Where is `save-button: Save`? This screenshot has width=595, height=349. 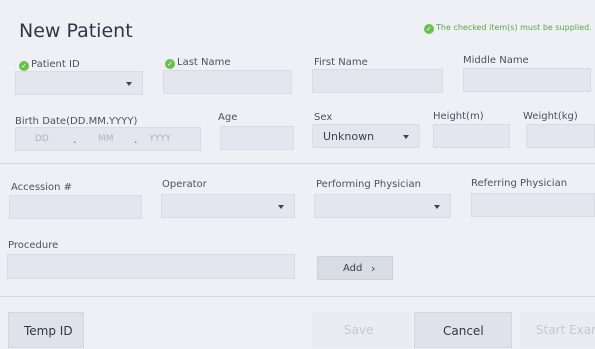
save-button: Save is located at coordinates (362, 330).